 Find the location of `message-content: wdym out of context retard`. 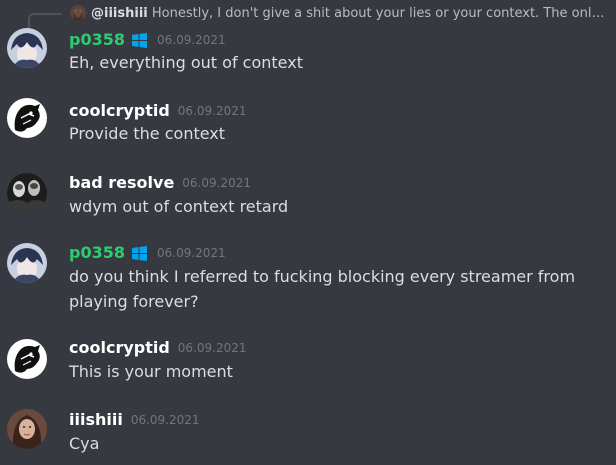

message-content: wdym out of context retard is located at coordinates (179, 206).